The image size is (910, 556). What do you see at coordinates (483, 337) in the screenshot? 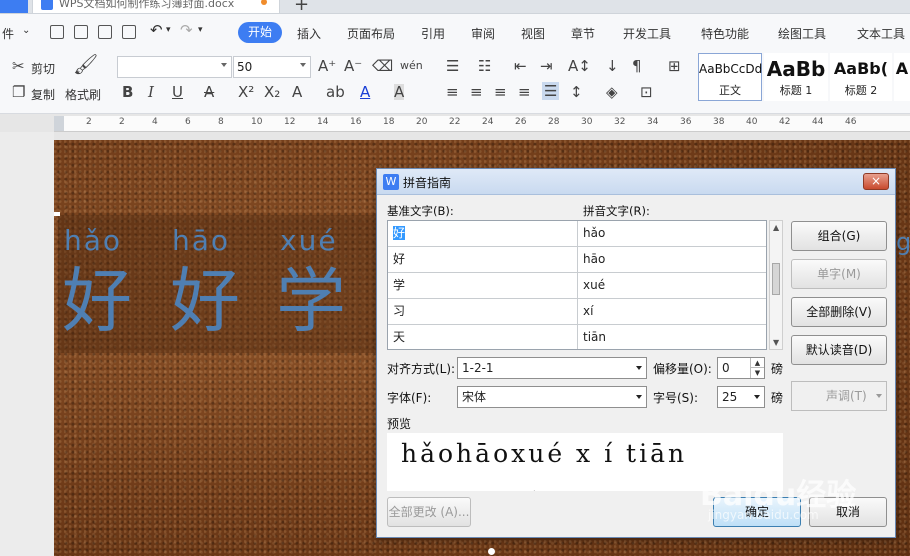
I see `base-text-cell: 天` at bounding box center [483, 337].